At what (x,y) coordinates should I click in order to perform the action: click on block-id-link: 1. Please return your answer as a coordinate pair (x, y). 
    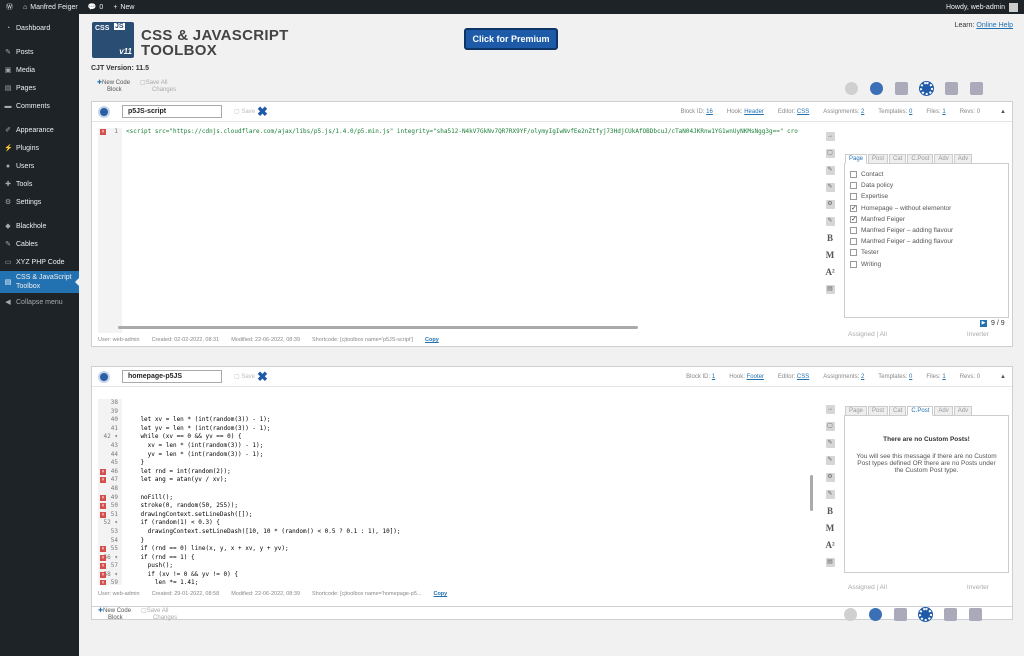
    Looking at the image, I should click on (713, 377).